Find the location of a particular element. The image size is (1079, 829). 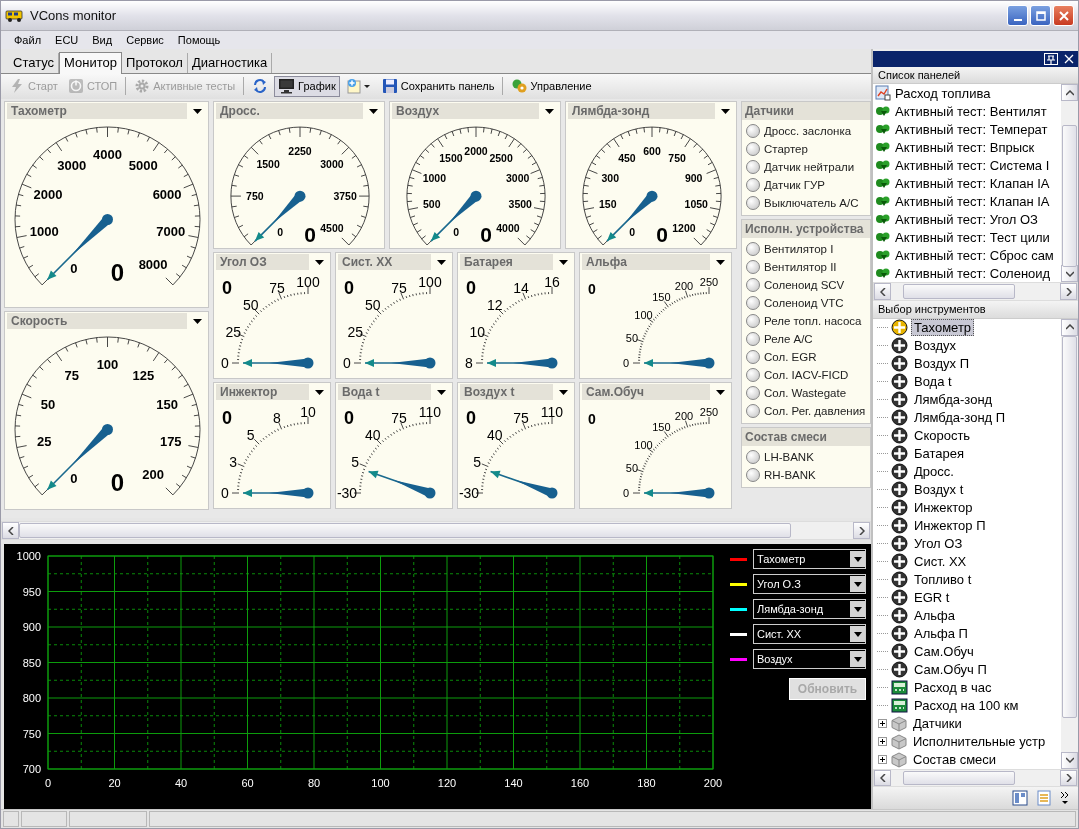

tree-item: Скорость is located at coordinates (942, 436).